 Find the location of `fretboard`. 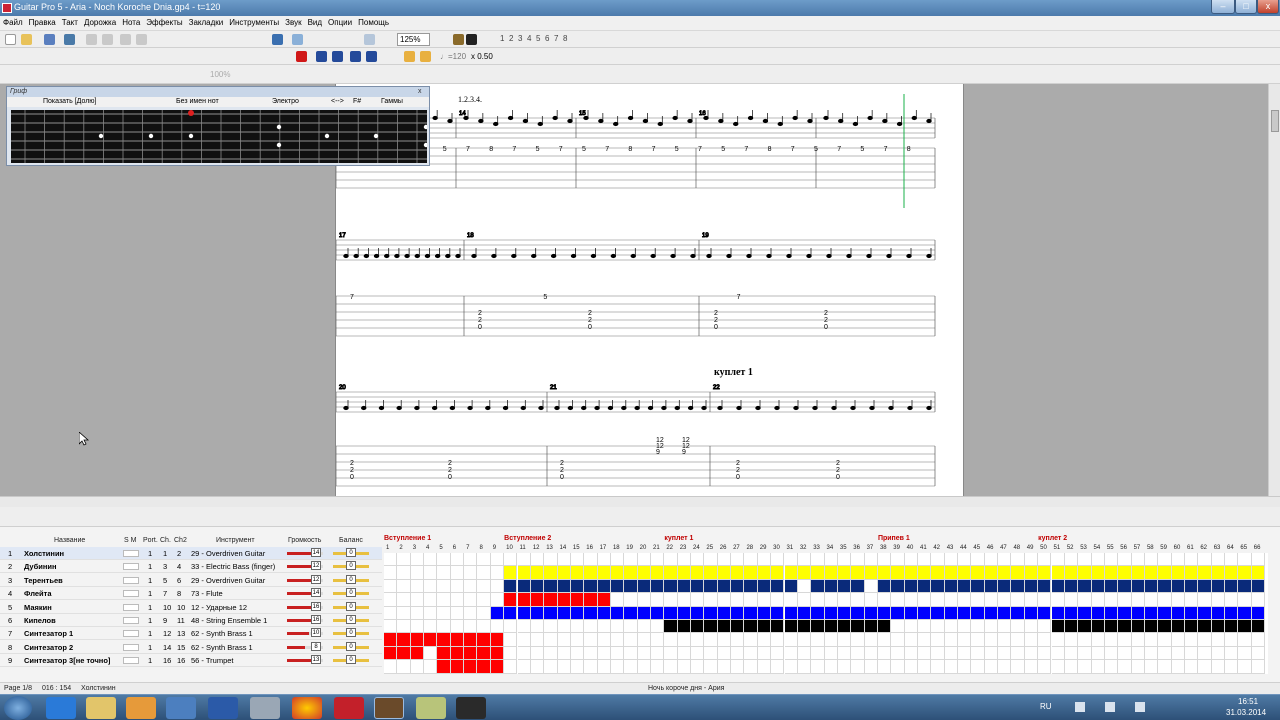

fretboard is located at coordinates (220, 136).